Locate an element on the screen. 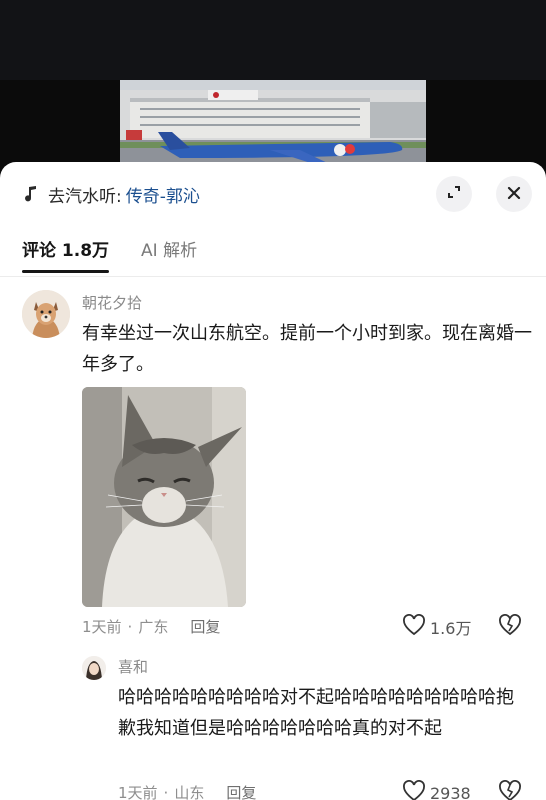 Image resolution: width=546 pixels, height=800 pixels. expand-icon is located at coordinates (454, 194).